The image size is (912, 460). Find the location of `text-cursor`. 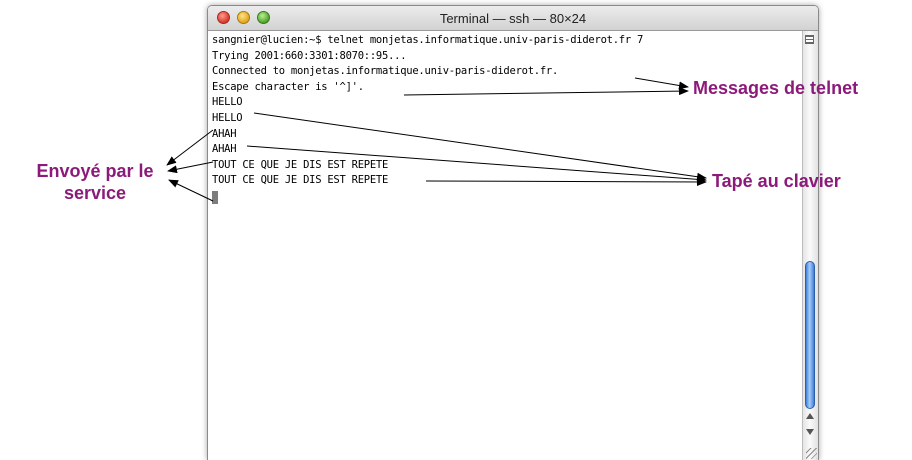

text-cursor is located at coordinates (215, 197).